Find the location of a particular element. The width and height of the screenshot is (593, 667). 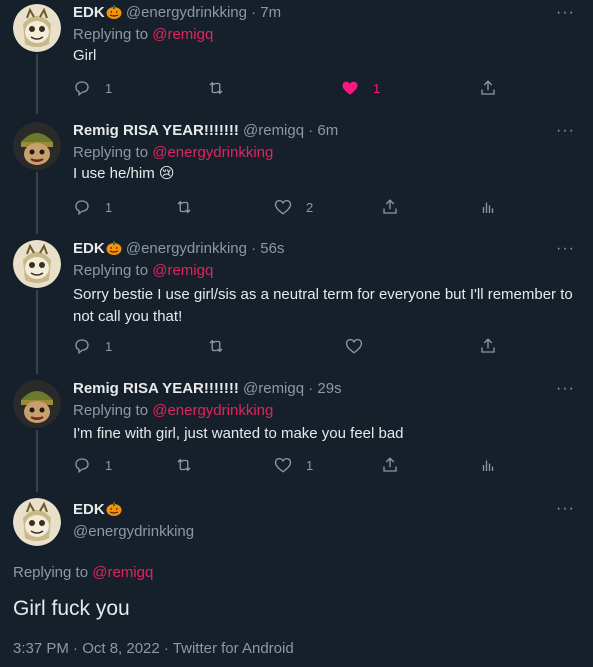

tweet-header: Remig RISA YEAR!!!!!!! @remigq · 6m is located at coordinates (205, 130).